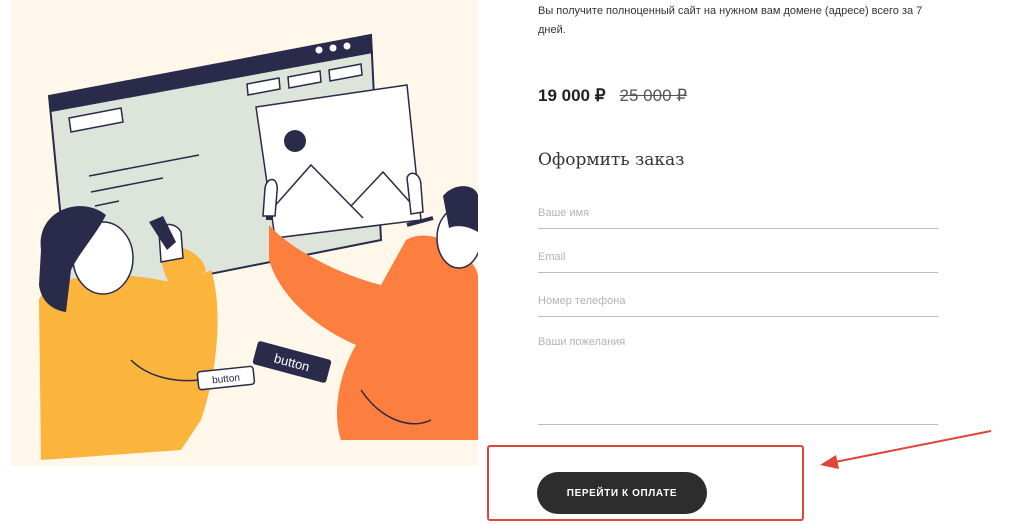 This screenshot has width=1024, height=524. I want to click on order-form-title: Оформить заказ, so click(611, 160).